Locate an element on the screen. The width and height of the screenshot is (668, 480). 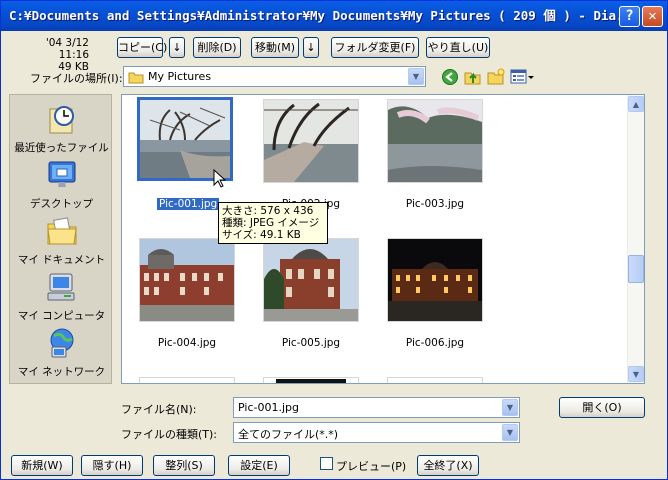
hide-button: 隠す(H) is located at coordinates (112, 465).